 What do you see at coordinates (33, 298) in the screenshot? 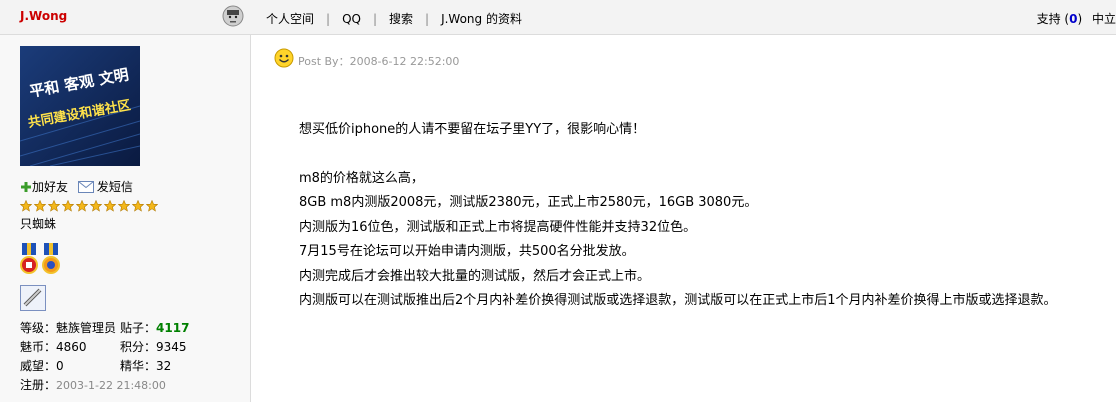
I see `moderator-badge-icon` at bounding box center [33, 298].